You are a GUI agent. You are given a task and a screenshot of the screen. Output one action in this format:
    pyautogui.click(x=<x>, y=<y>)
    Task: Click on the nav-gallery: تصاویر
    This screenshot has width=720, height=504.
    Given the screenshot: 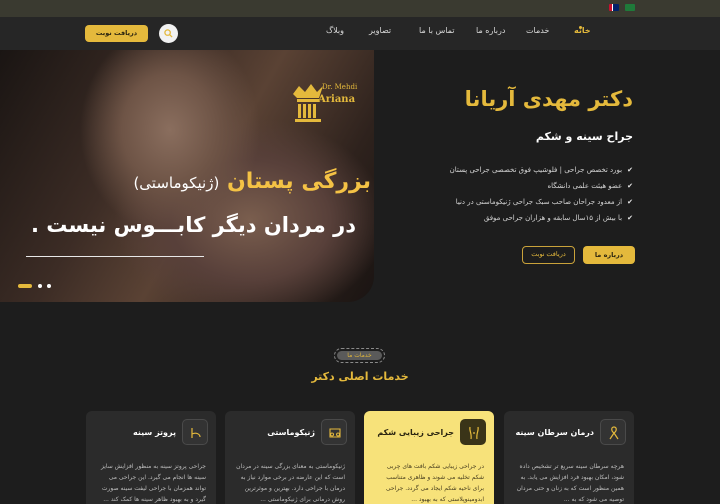 What is the action you would take?
    pyautogui.click(x=380, y=30)
    